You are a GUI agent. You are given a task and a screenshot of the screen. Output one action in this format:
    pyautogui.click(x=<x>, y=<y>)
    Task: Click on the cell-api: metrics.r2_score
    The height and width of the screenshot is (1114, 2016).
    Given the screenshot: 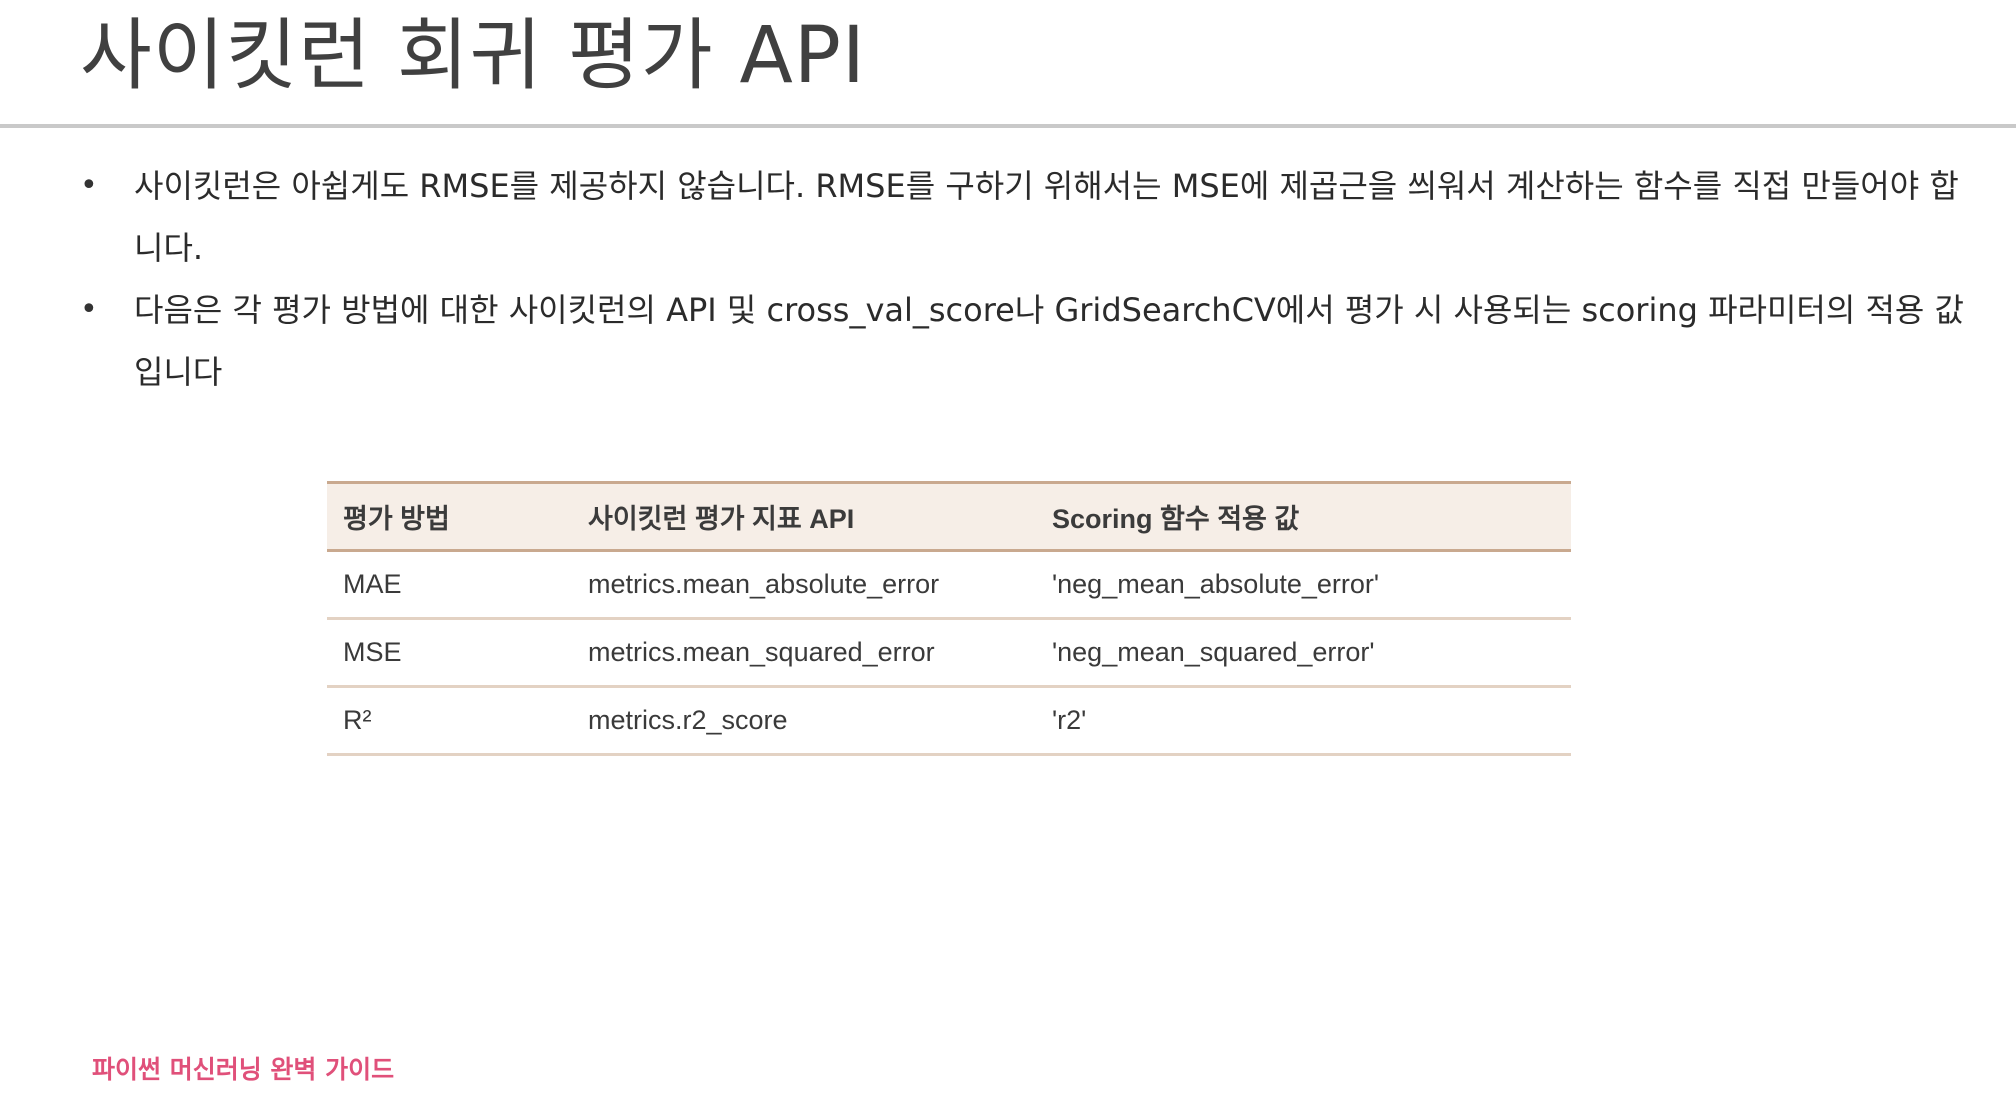 What is the action you would take?
    pyautogui.click(x=804, y=721)
    